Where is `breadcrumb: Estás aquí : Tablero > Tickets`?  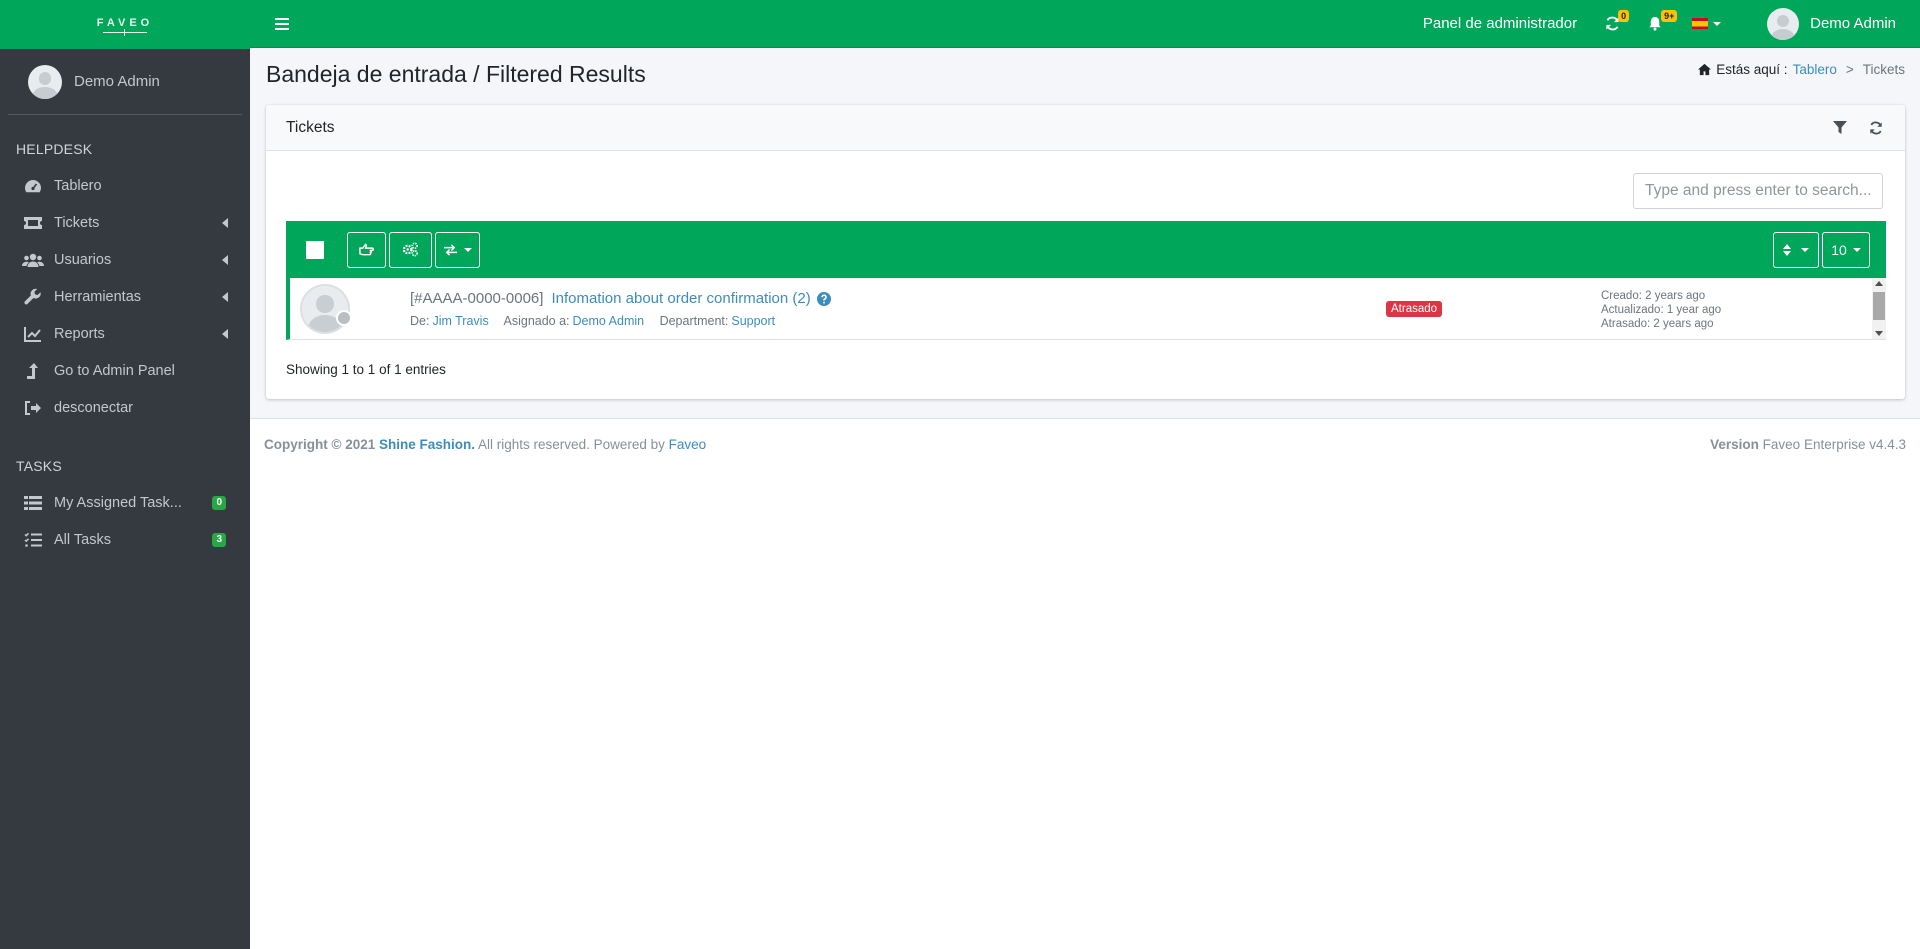
breadcrumb: Estás aquí : Tablero > Tickets is located at coordinates (1801, 69).